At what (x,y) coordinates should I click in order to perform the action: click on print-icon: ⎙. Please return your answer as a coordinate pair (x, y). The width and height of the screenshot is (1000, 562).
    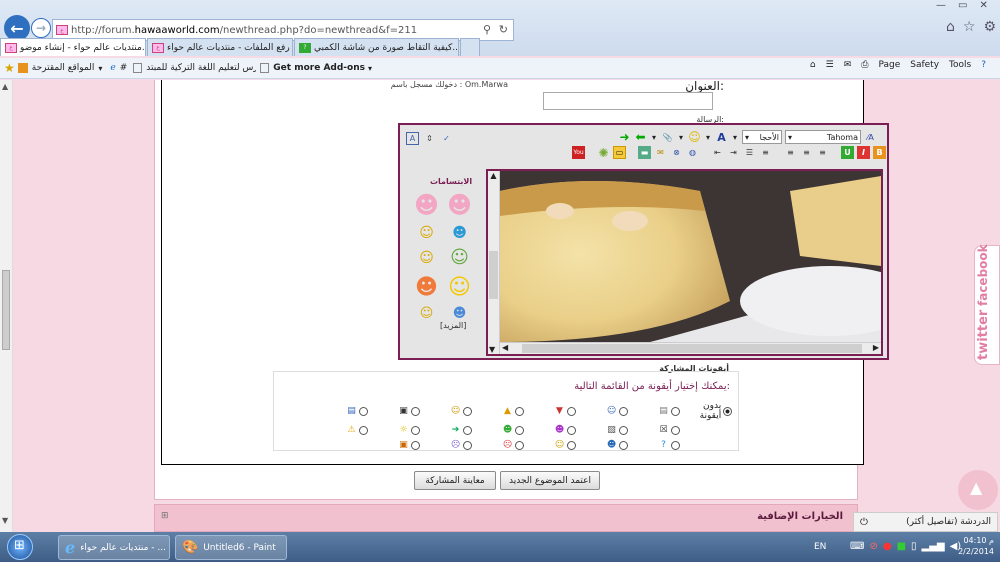
    Looking at the image, I should click on (864, 65).